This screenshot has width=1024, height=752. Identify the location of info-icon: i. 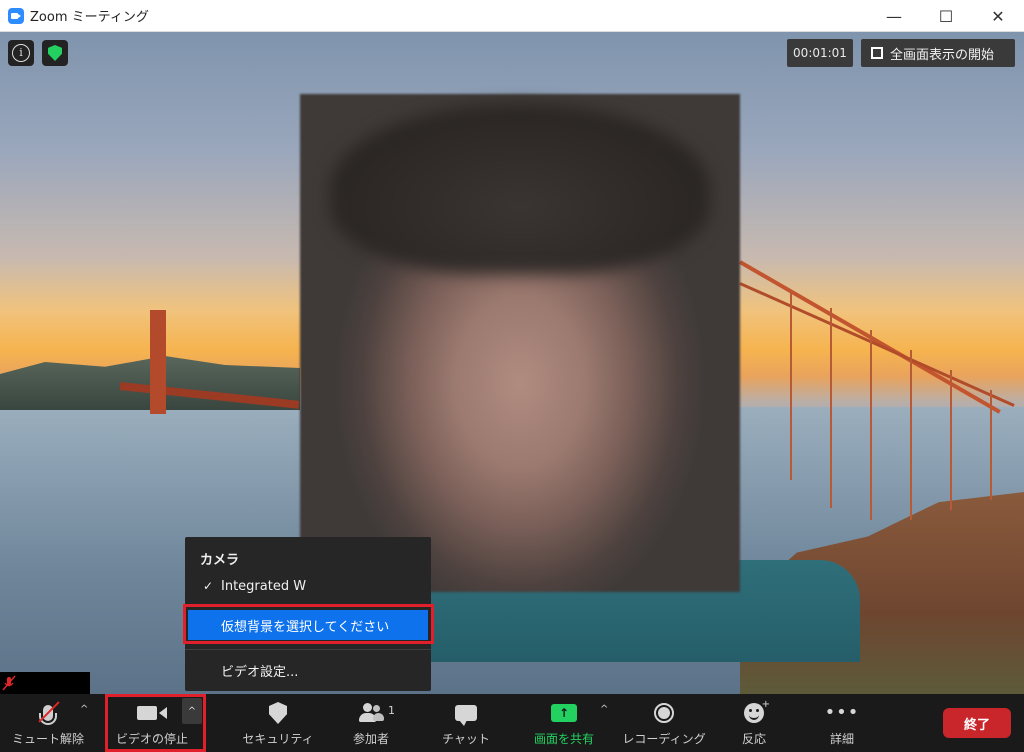
(21, 53).